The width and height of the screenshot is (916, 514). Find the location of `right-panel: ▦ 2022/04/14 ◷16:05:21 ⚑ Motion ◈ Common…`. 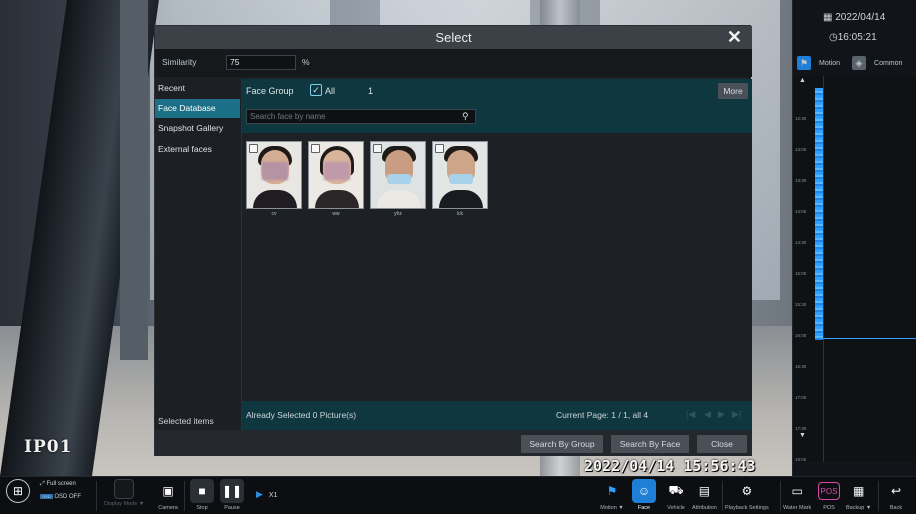

right-panel: ▦ 2022/04/14 ◷16:05:21 ⚑ Motion ◈ Common… is located at coordinates (854, 238).